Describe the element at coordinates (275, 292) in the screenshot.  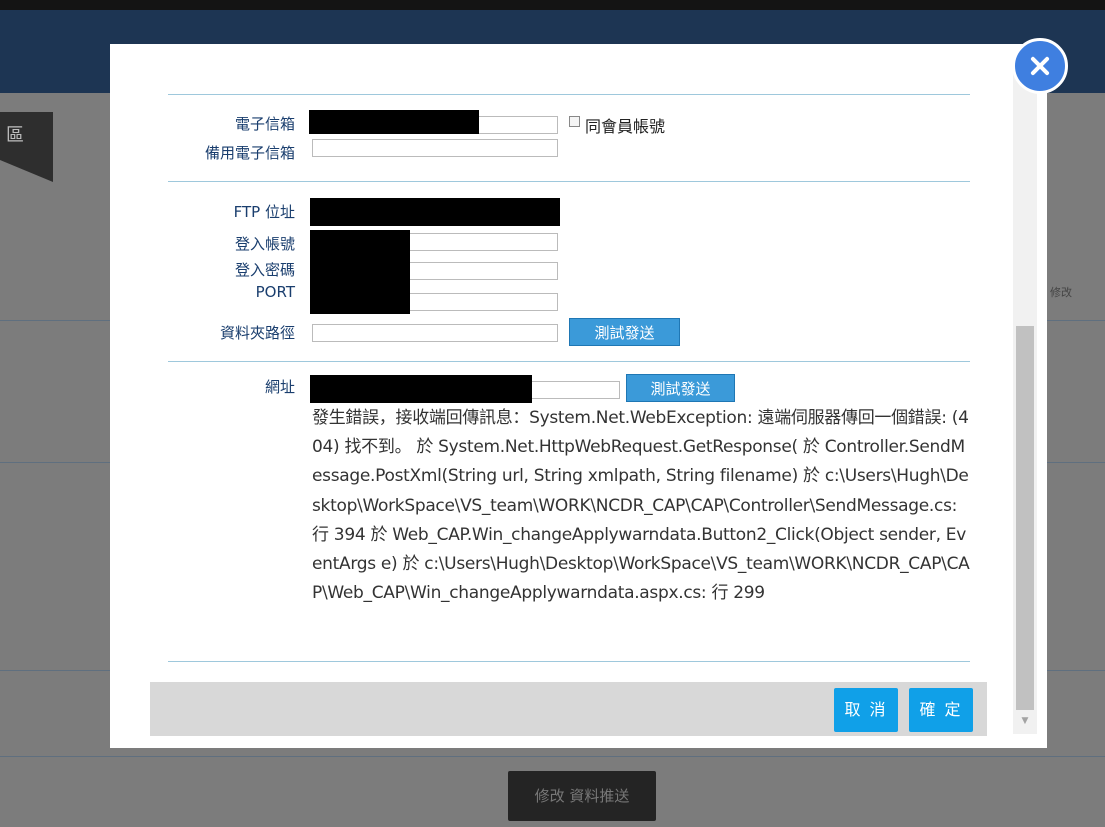
I see `port-label: PORT` at that location.